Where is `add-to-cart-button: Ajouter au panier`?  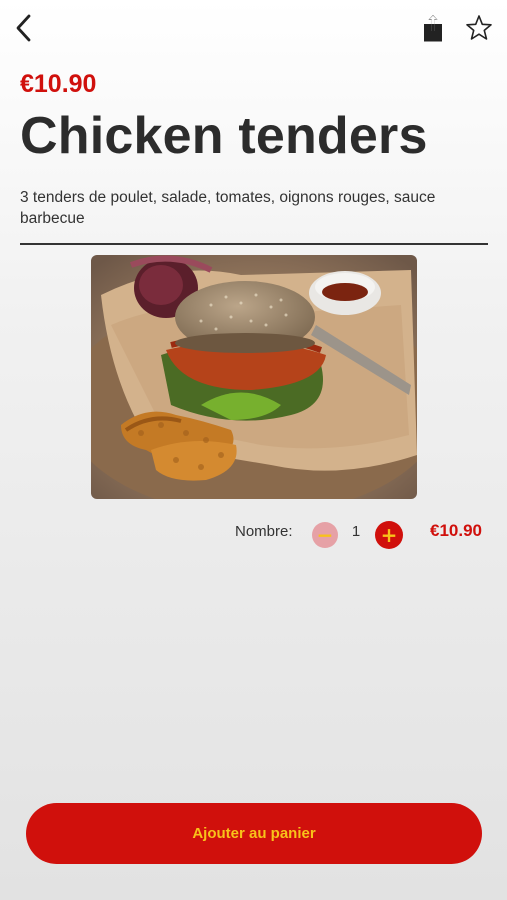
add-to-cart-button: Ajouter au panier is located at coordinates (254, 833).